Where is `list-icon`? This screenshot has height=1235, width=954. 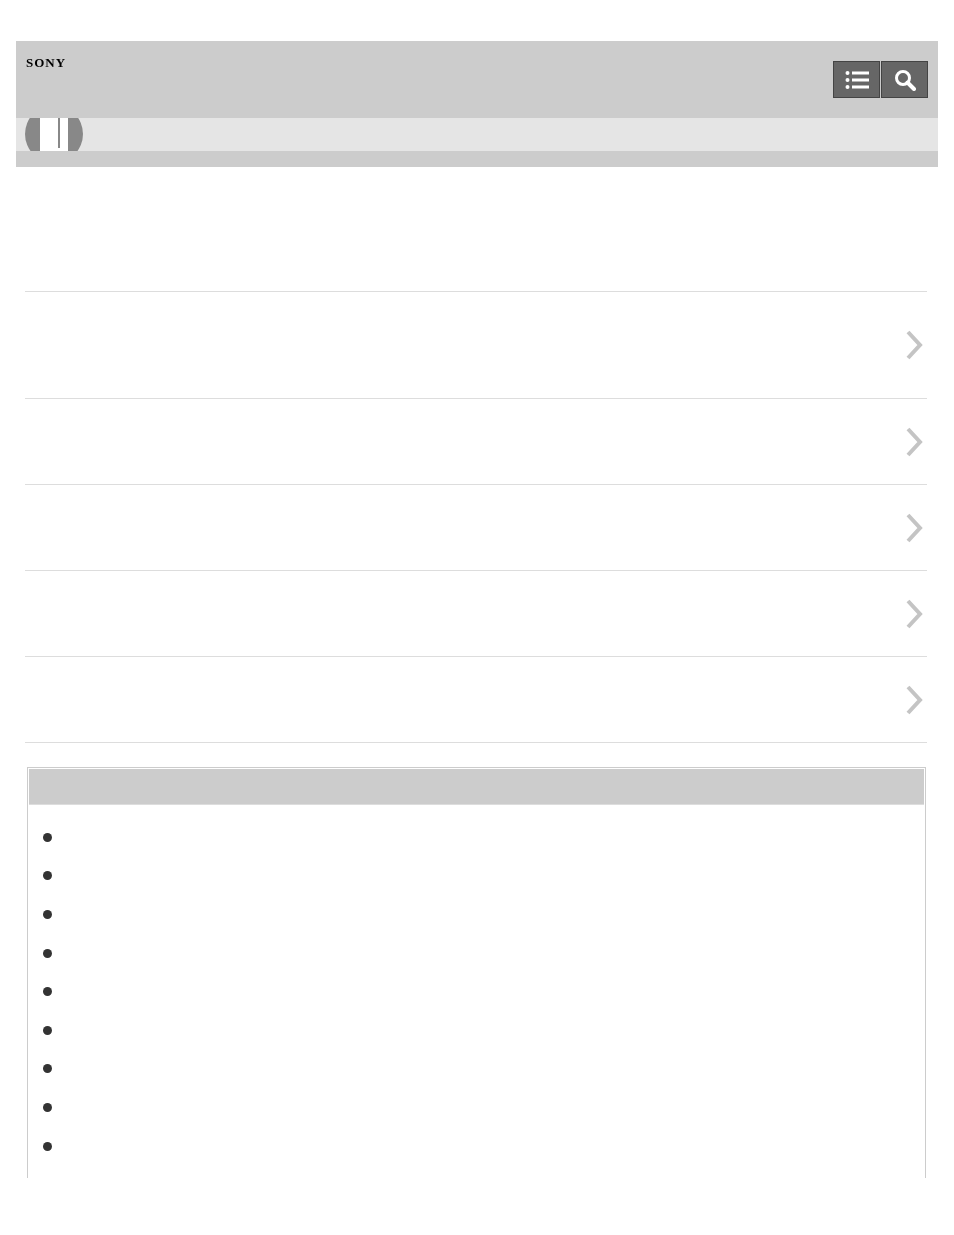 list-icon is located at coordinates (856, 79).